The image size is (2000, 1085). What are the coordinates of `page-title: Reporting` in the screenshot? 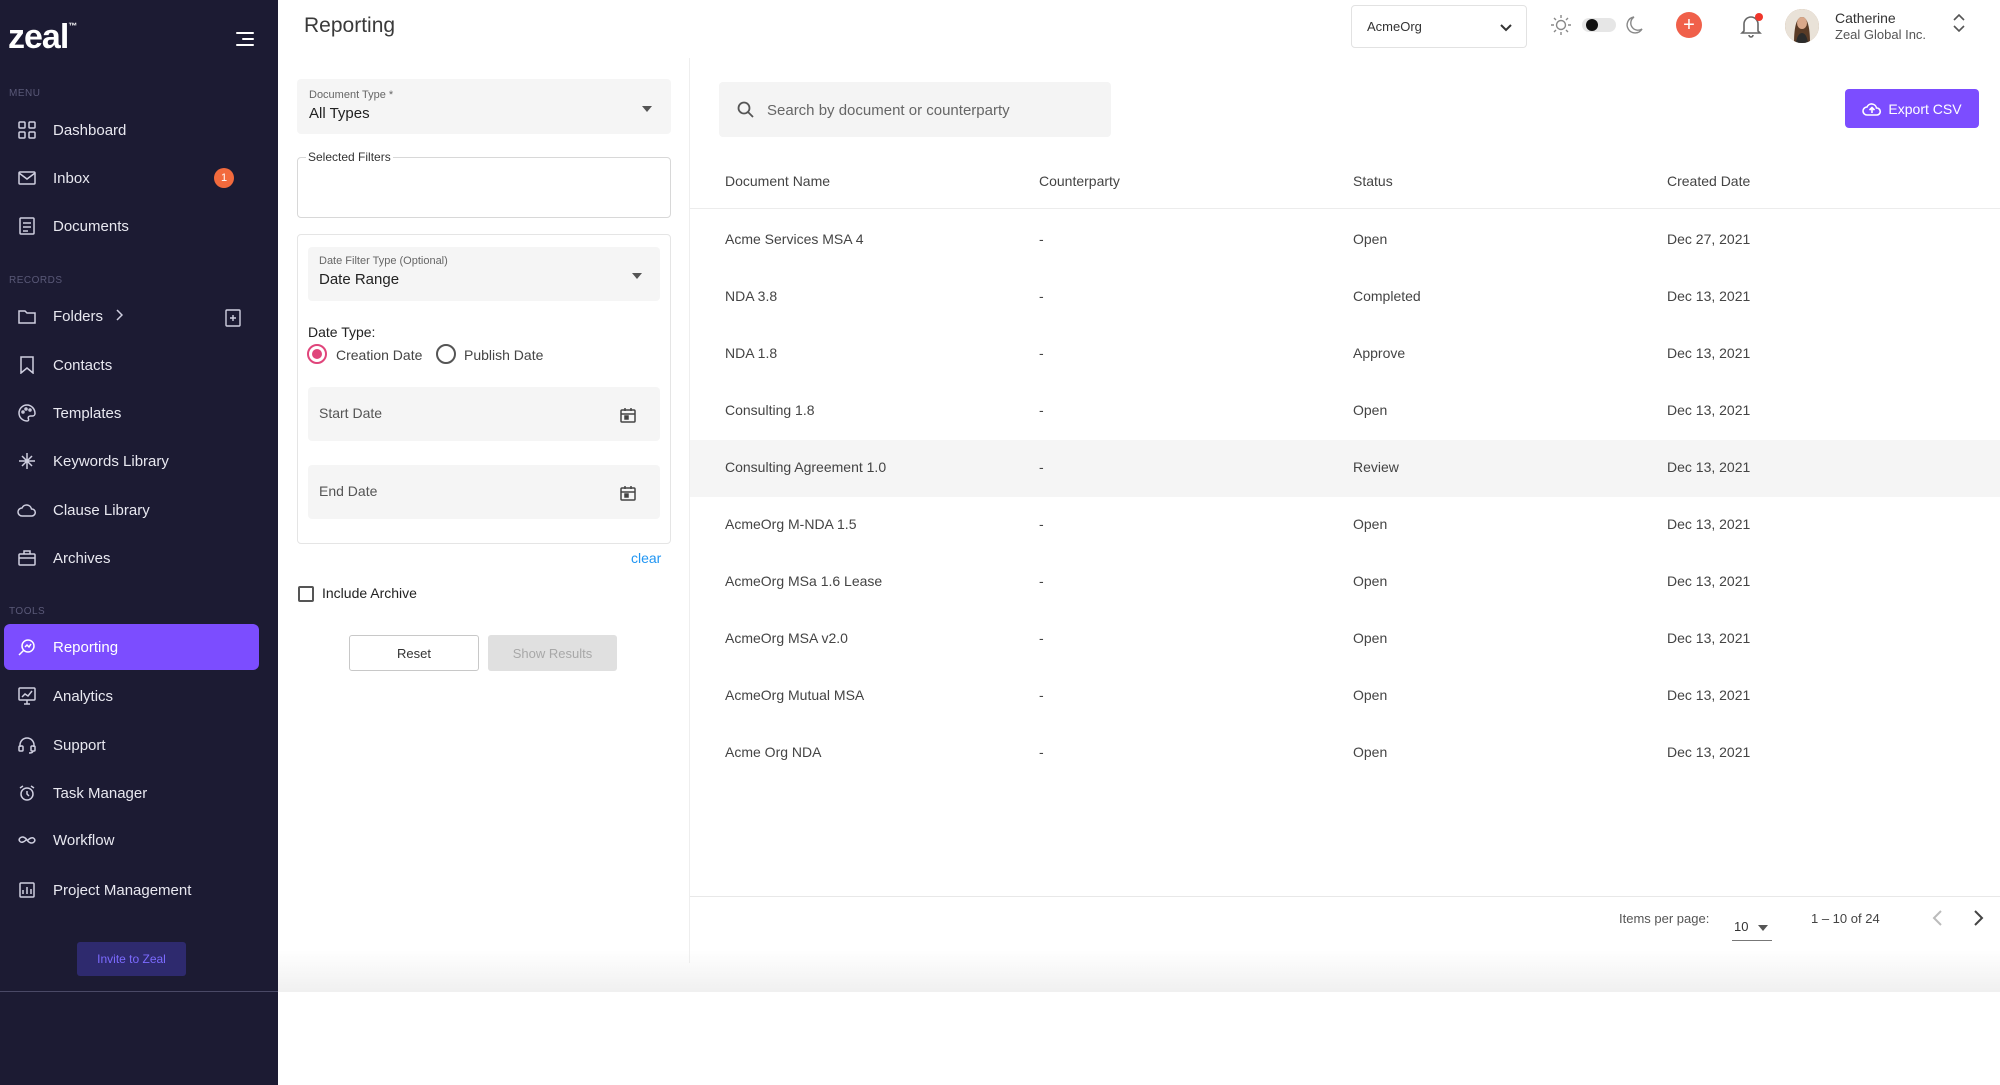 It's located at (350, 25).